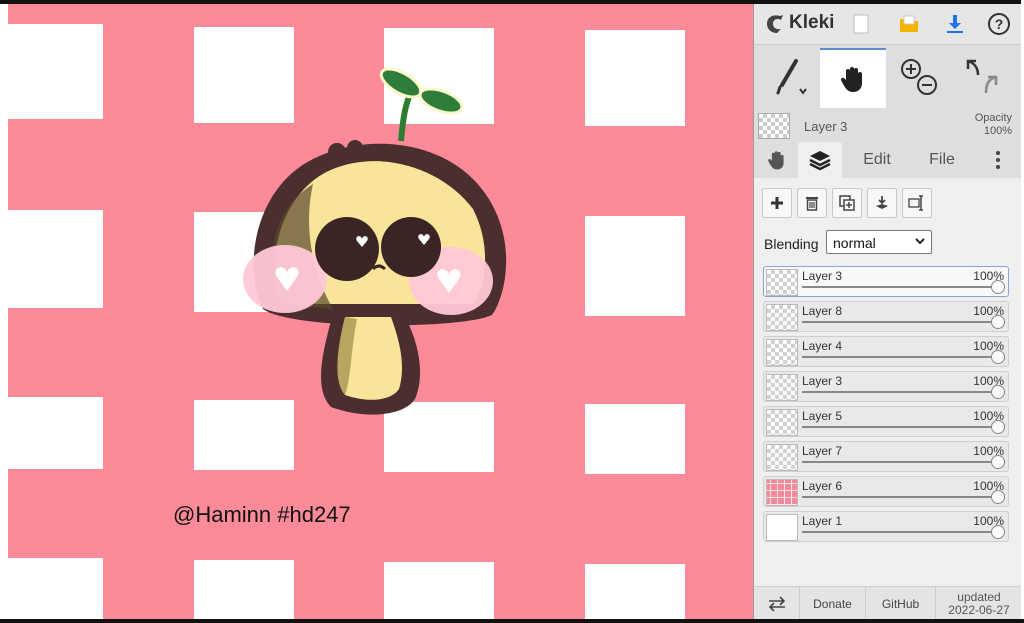 Image resolution: width=1024 pixels, height=623 pixels. I want to click on layer-item: Layer 8 100%, so click(886, 316).